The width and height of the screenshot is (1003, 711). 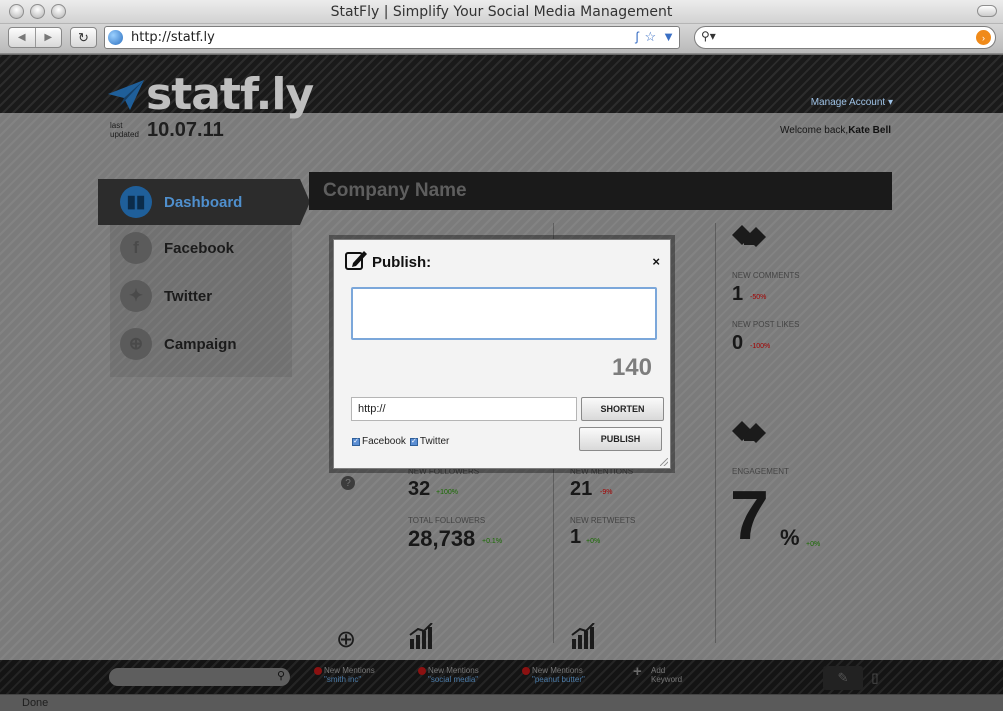 I want to click on shorten-button: SHORTEN, so click(x=622, y=409).